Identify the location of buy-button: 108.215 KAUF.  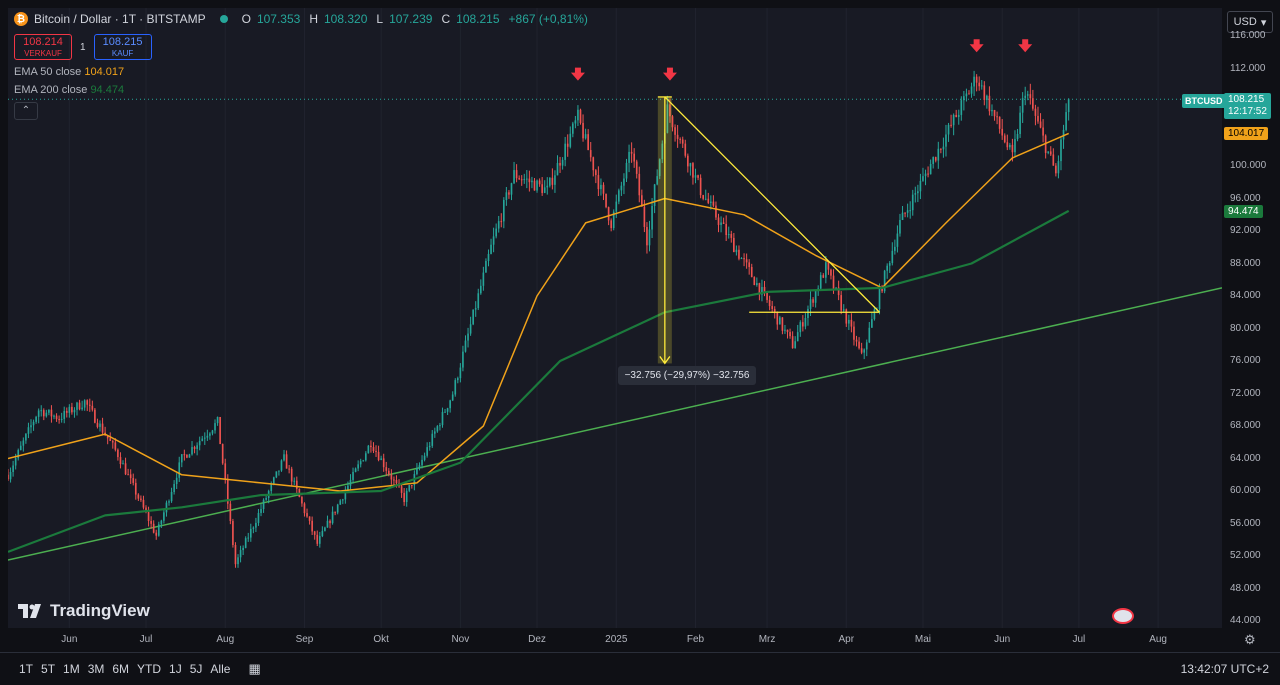
(122, 47).